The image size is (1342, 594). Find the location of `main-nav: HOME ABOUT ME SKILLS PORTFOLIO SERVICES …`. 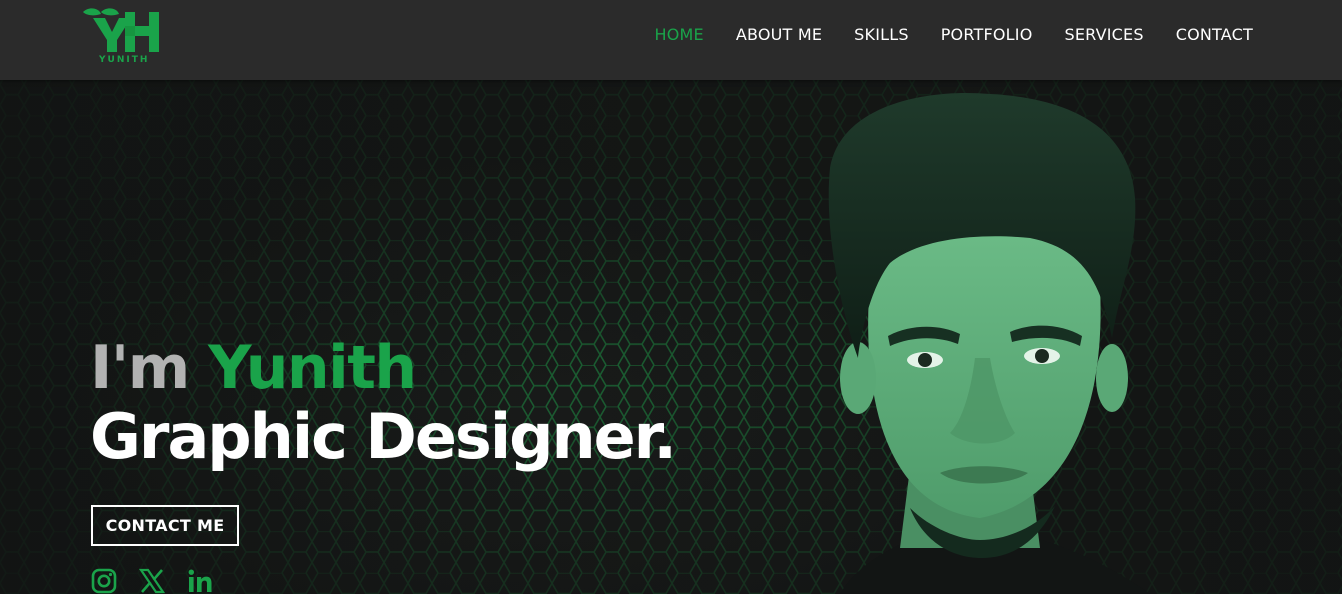

main-nav: HOME ABOUT ME SKILLS PORTFOLIO SERVICES … is located at coordinates (937, 35).